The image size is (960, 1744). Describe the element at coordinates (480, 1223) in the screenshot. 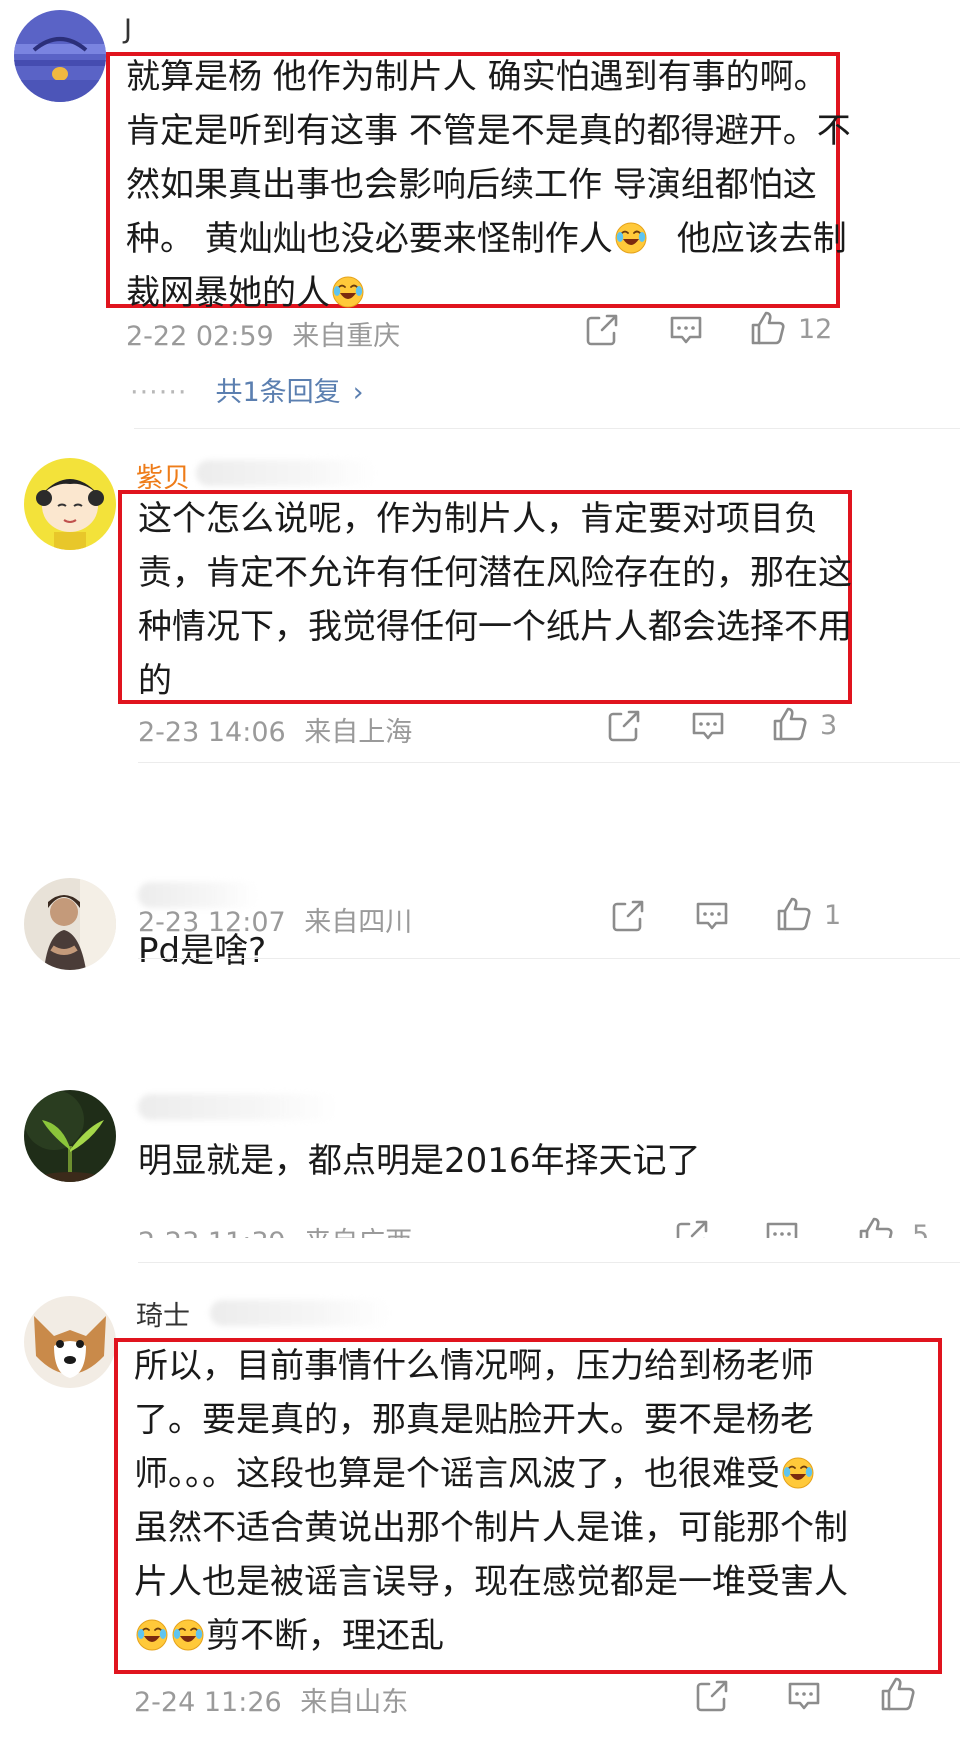

I see `clipped-meta-row: 2-23 11:39 来自广西 5` at that location.